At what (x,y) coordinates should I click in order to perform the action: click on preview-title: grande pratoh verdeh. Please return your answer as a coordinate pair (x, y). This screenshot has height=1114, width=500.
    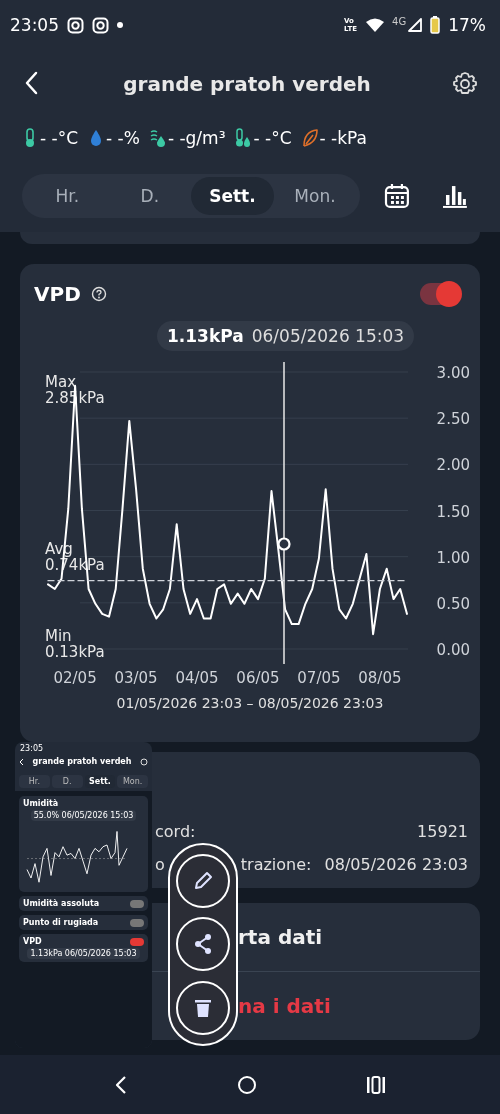
    Looking at the image, I should click on (82, 761).